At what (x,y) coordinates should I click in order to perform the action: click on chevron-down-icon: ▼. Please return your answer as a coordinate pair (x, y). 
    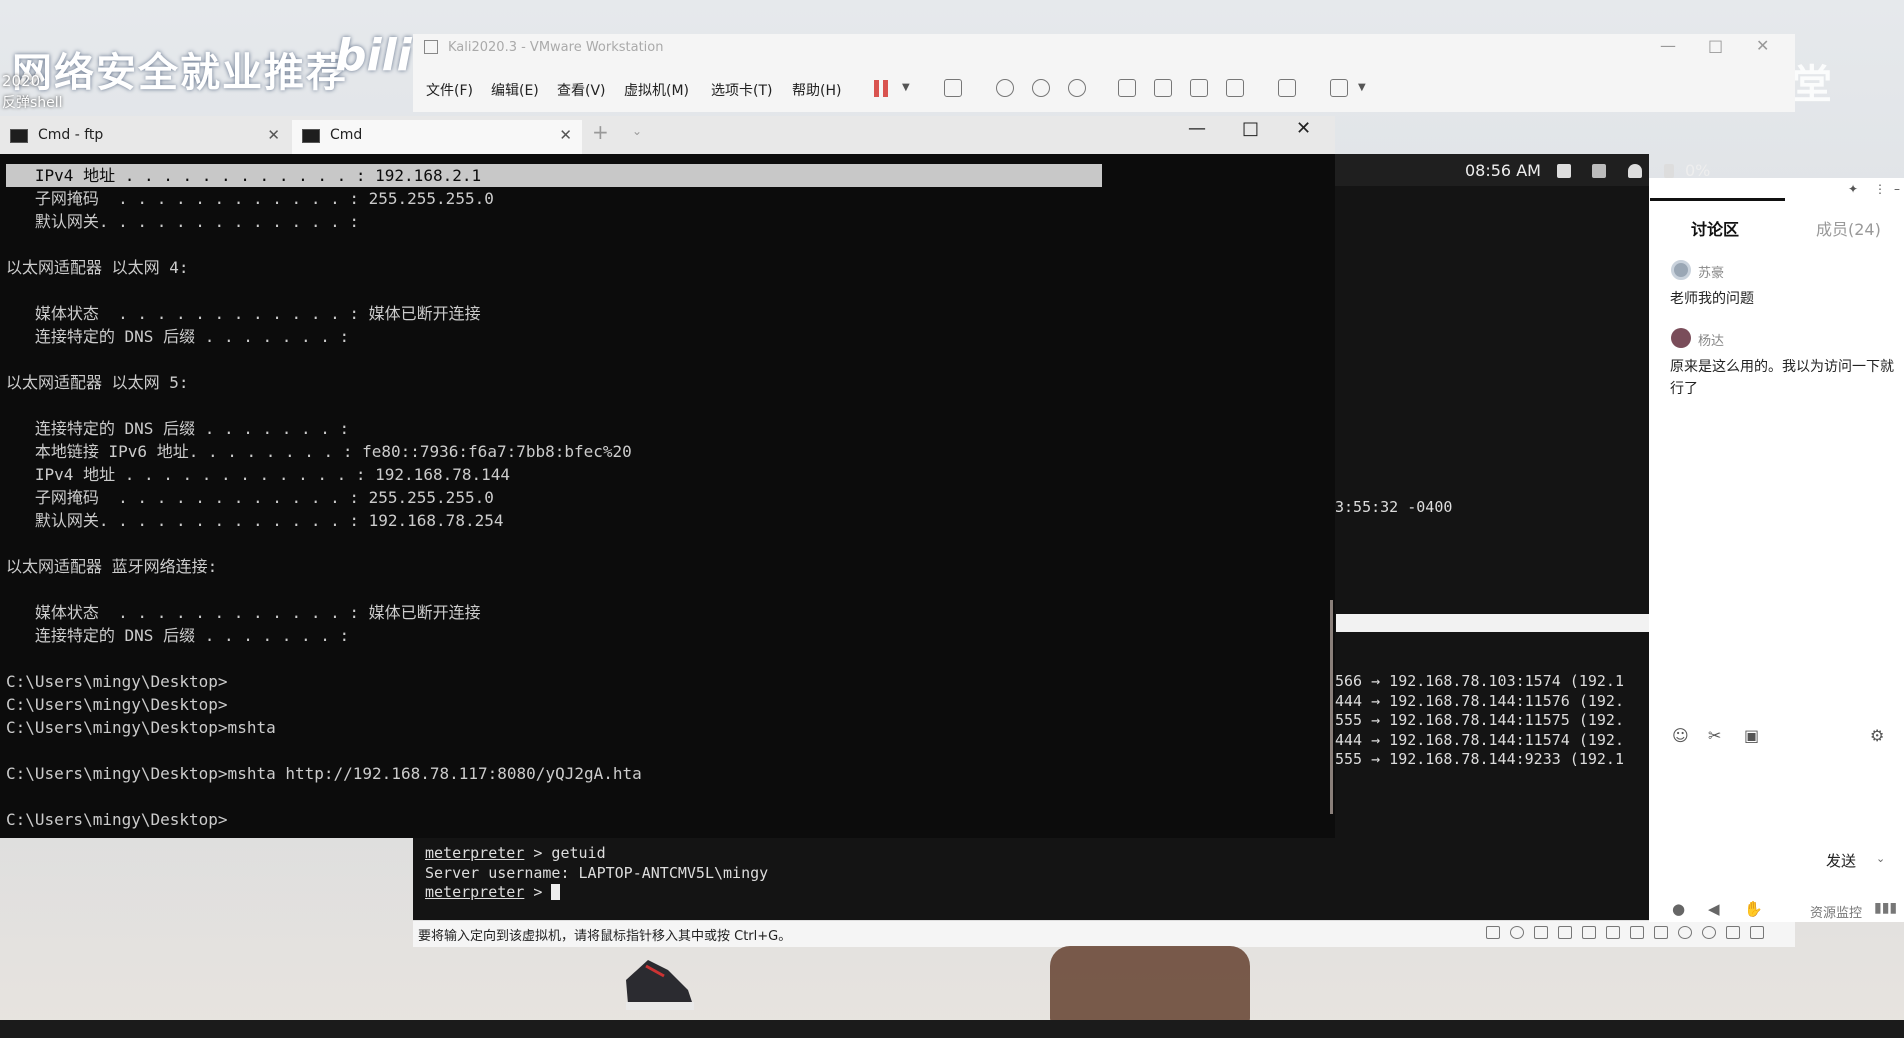
    Looking at the image, I should click on (906, 87).